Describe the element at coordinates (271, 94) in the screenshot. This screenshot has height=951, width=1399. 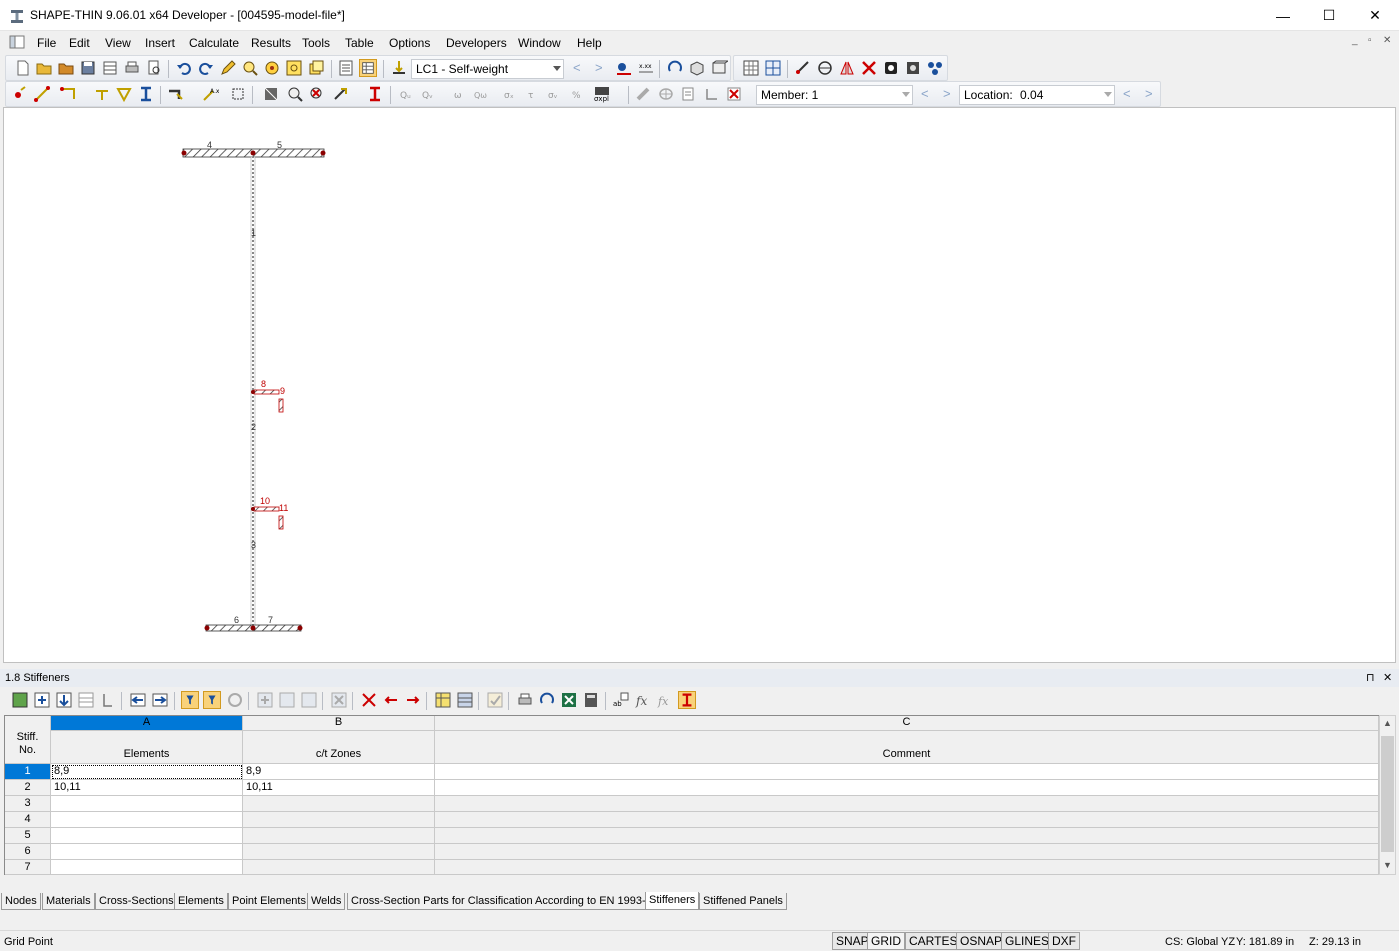
I see `move-icon` at that location.